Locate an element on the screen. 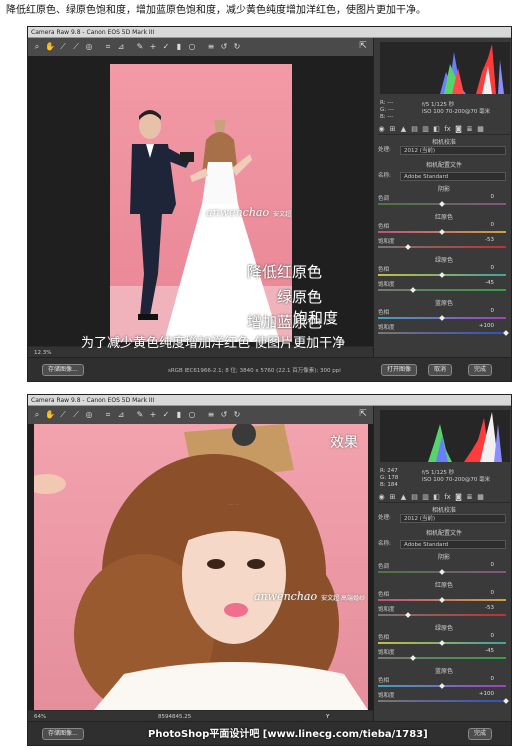 The width and height of the screenshot is (519, 750). wedding-photo: anwenchao安文超 高端婚纱 is located at coordinates (201, 203).